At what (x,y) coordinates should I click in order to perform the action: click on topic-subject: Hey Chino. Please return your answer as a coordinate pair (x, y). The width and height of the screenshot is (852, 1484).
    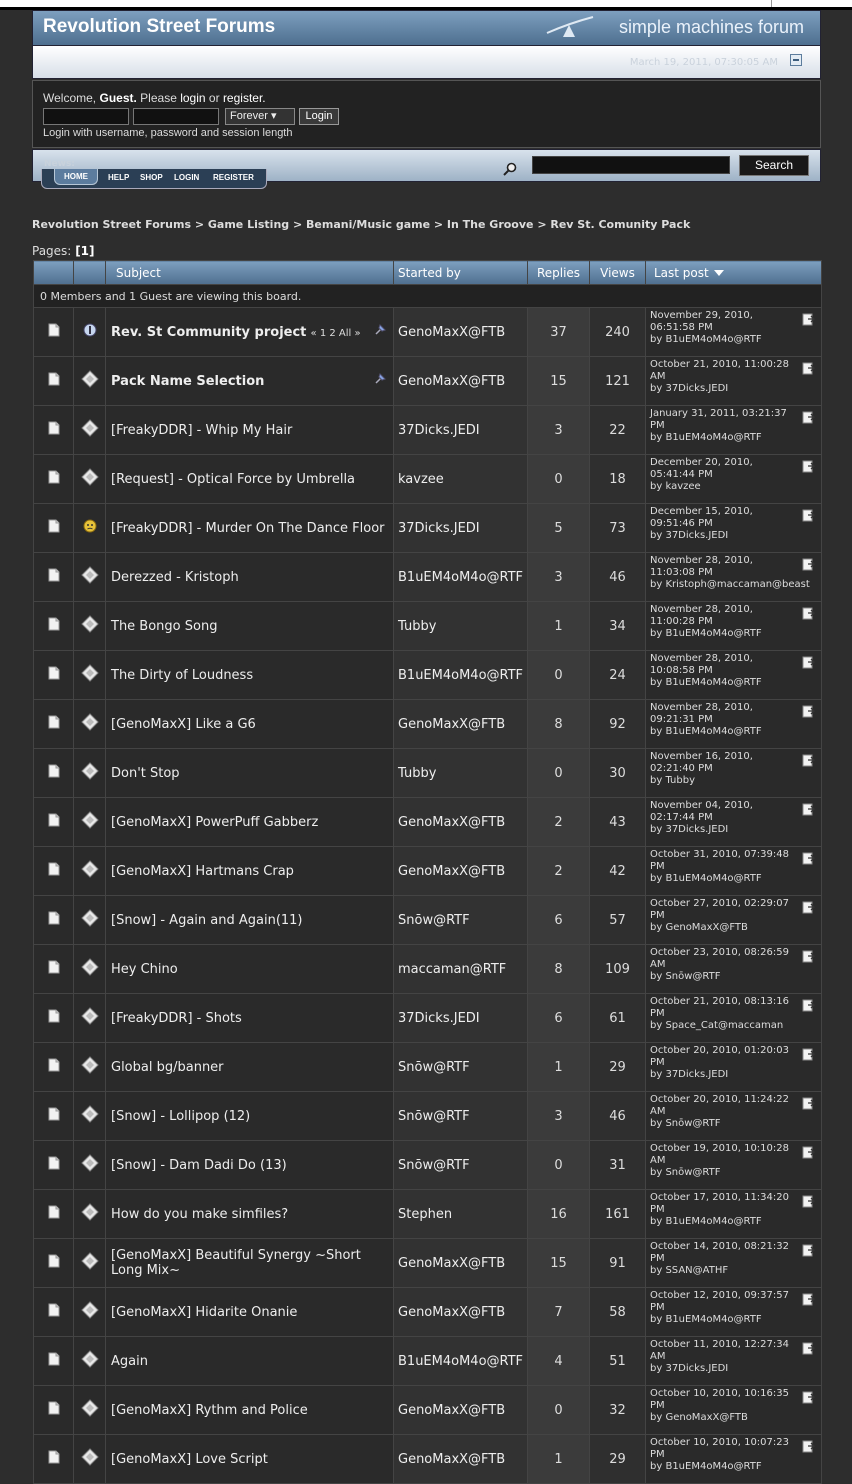
    Looking at the image, I should click on (249, 969).